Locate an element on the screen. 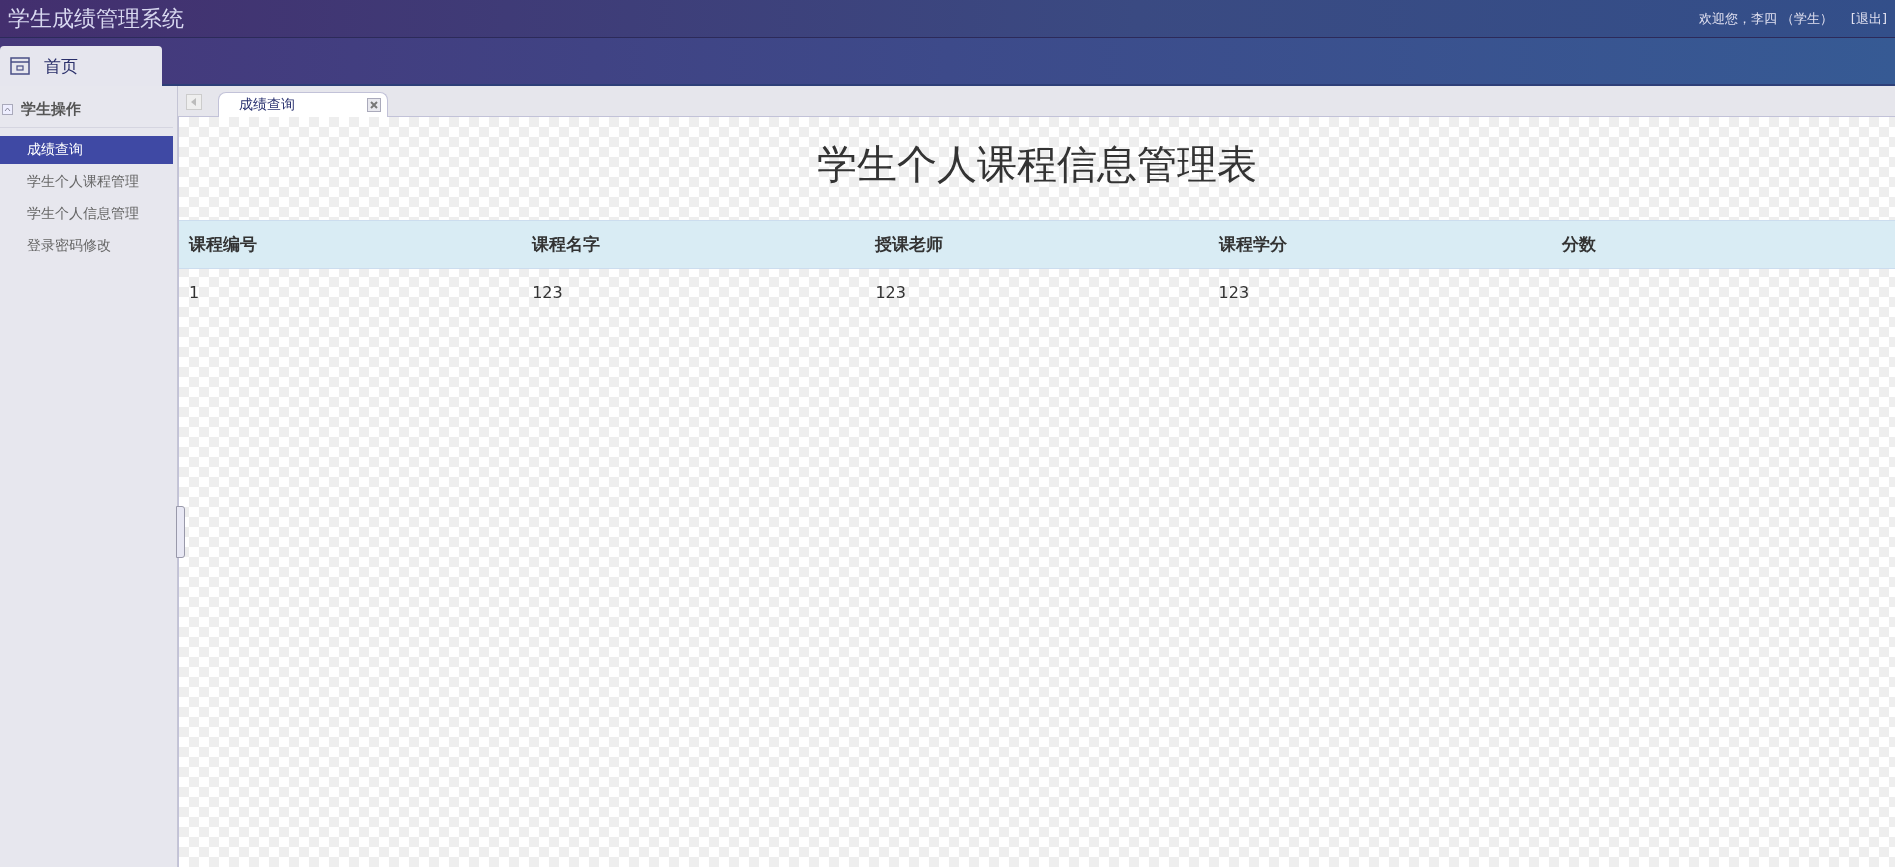 The height and width of the screenshot is (867, 1895). sidebar-item: 学生个人信息管理 is located at coordinates (86, 214).